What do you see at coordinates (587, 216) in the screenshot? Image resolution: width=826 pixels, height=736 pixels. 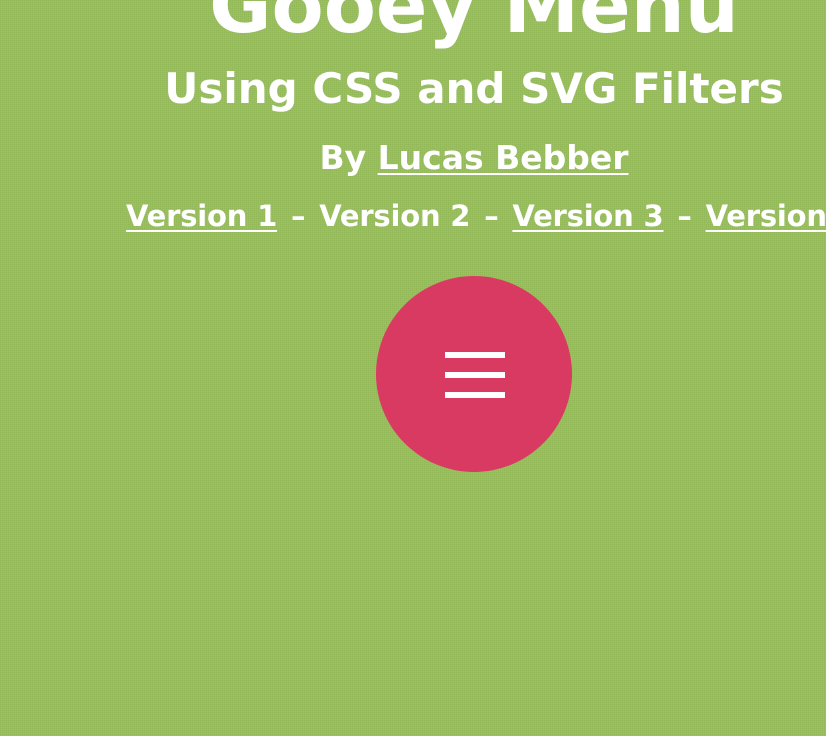 I see `version-3-link: Version 3` at bounding box center [587, 216].